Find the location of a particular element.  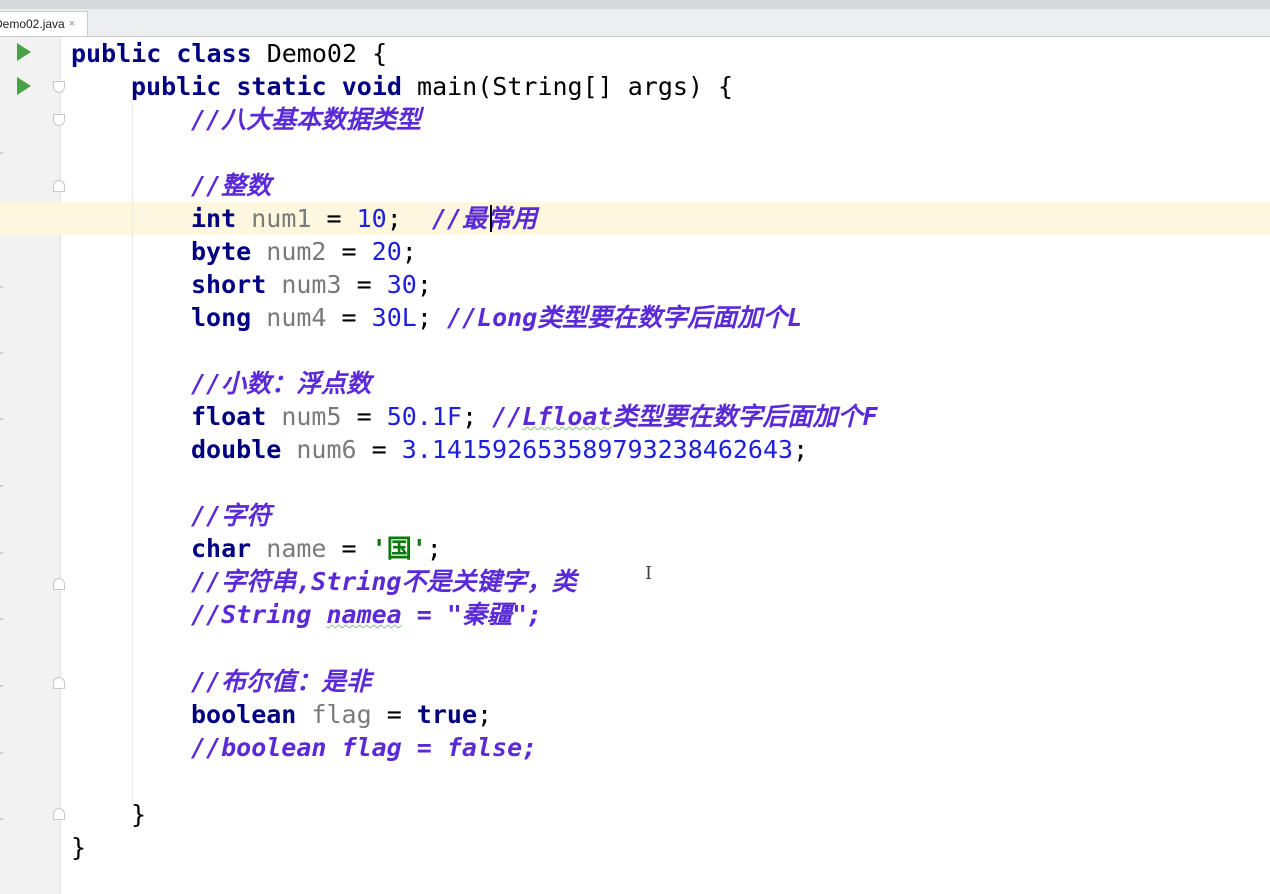

type-keyword: float is located at coordinates (229, 416).